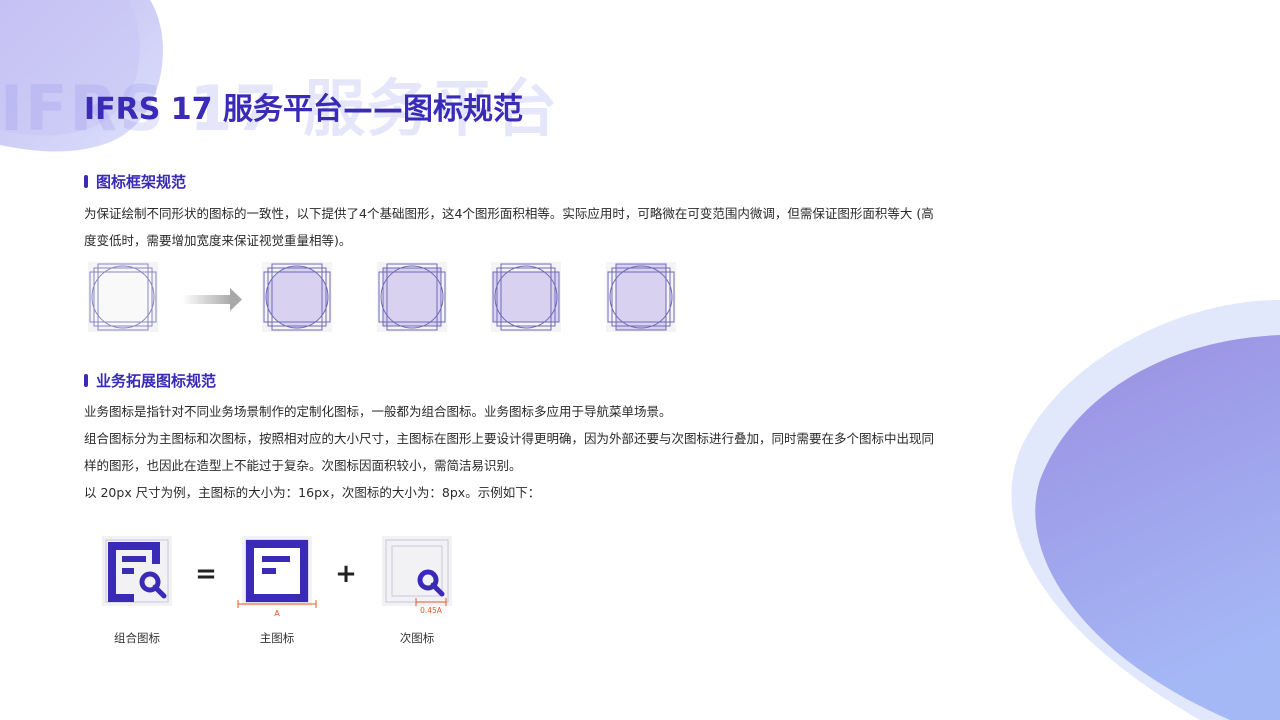 This screenshot has height=720, width=1280. Describe the element at coordinates (303, 109) in the screenshot. I see `page-title: IFRS 17 服务平台——图标规范` at that location.